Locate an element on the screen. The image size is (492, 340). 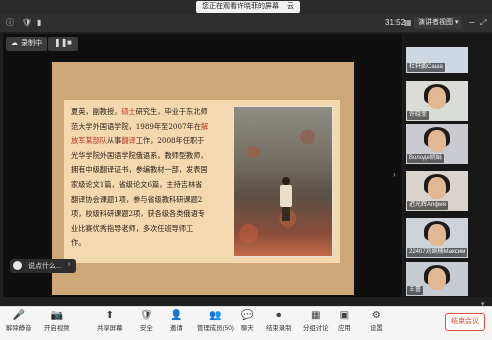
toolbar-label: 设置 is located at coordinates (376, 328).